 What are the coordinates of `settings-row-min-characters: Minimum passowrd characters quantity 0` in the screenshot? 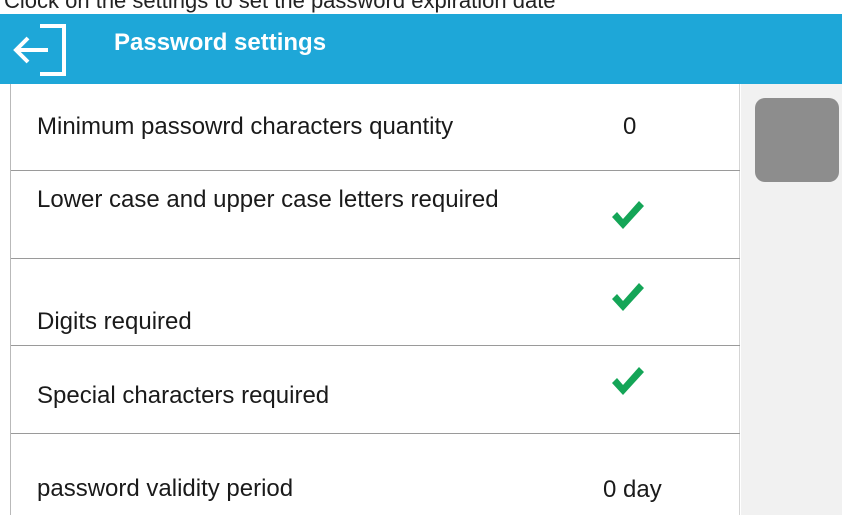 It's located at (375, 127).